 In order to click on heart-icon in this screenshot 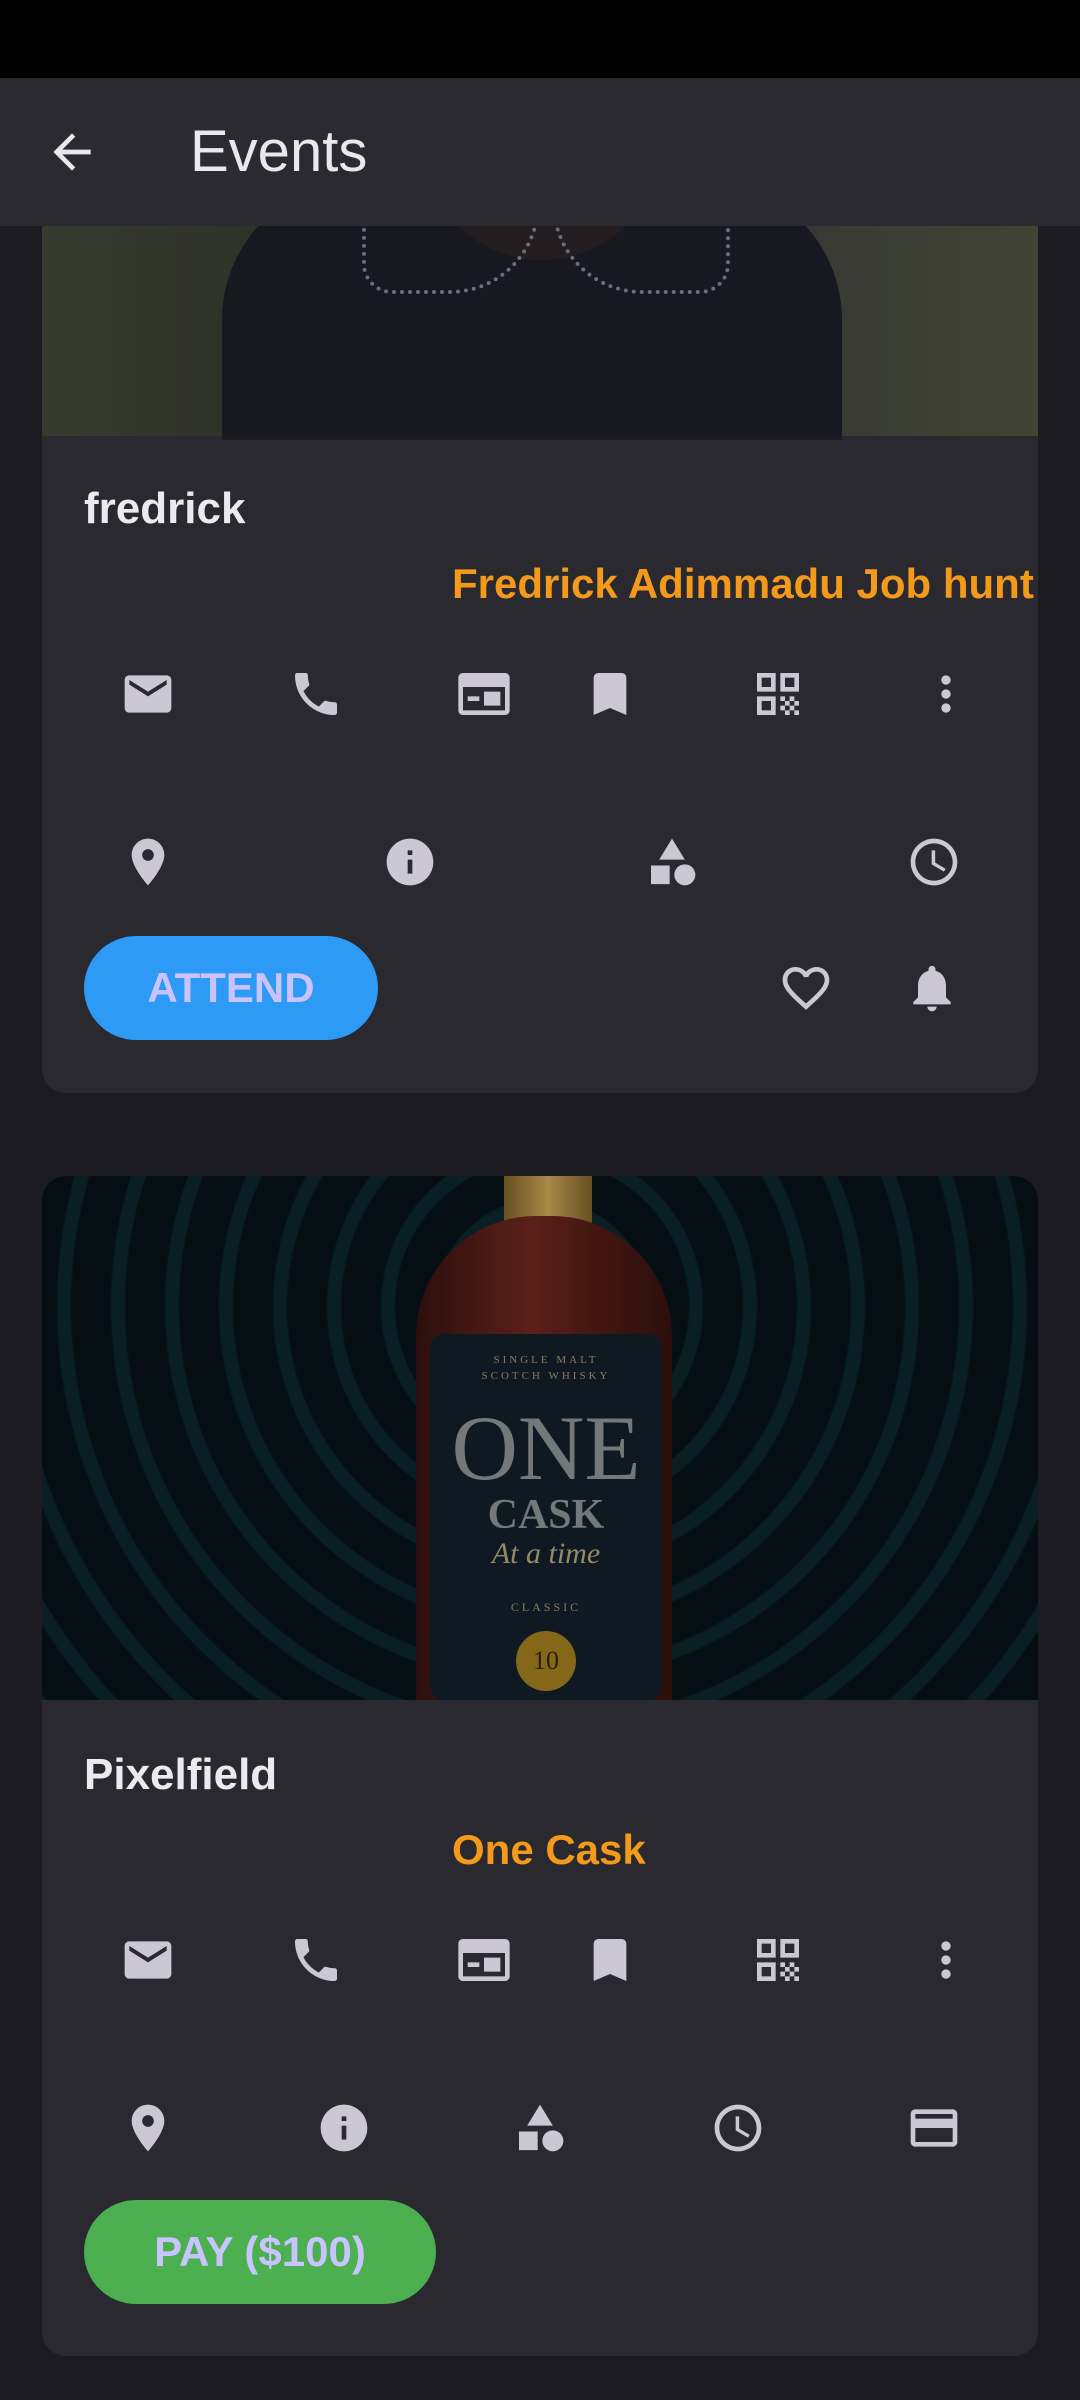, I will do `click(806, 988)`.